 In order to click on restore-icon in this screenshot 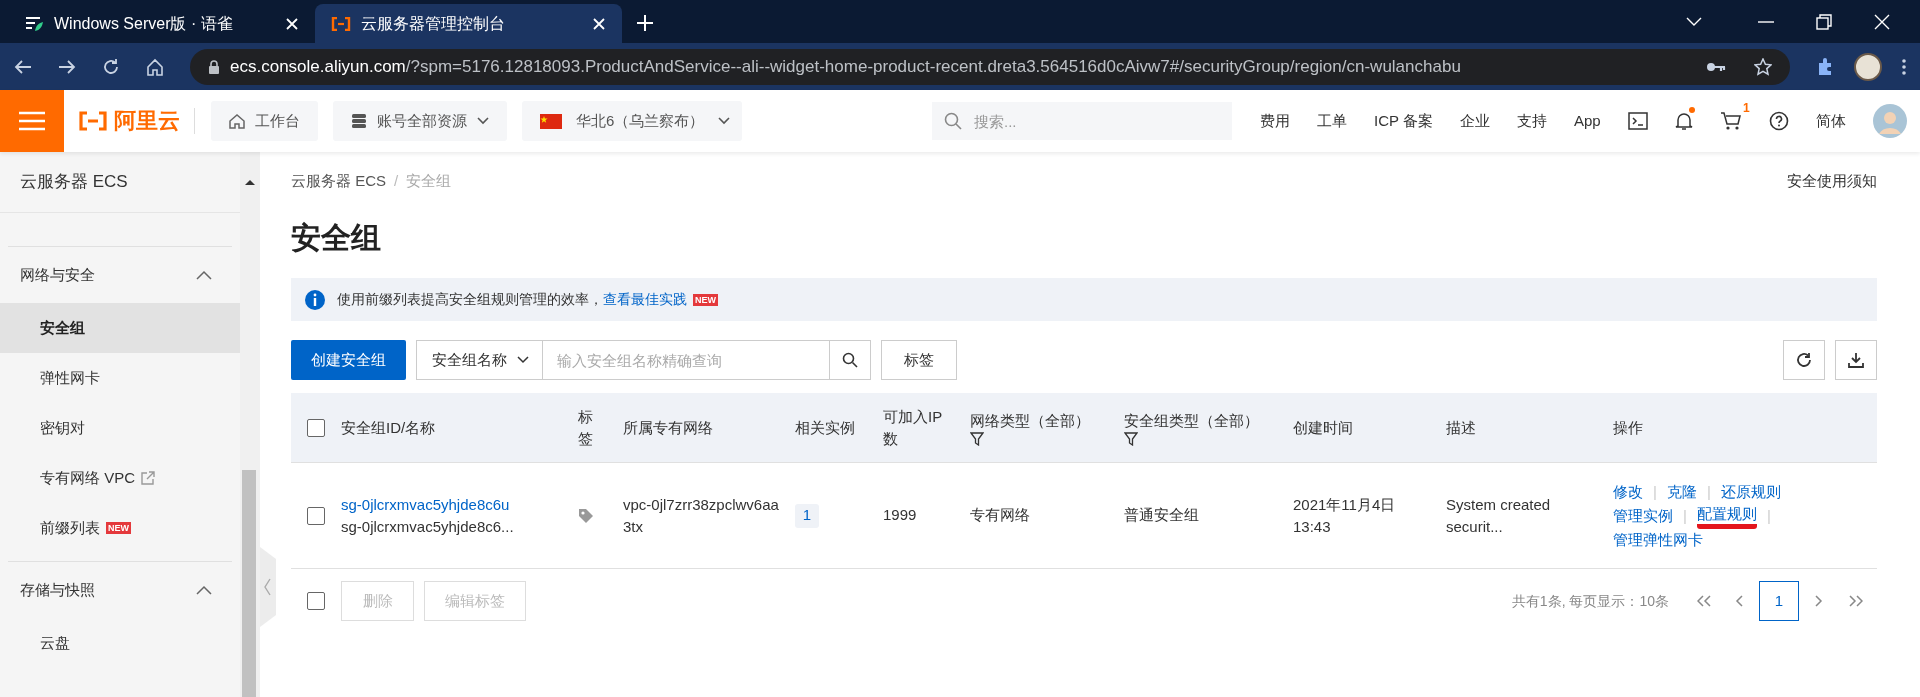, I will do `click(1824, 21)`.